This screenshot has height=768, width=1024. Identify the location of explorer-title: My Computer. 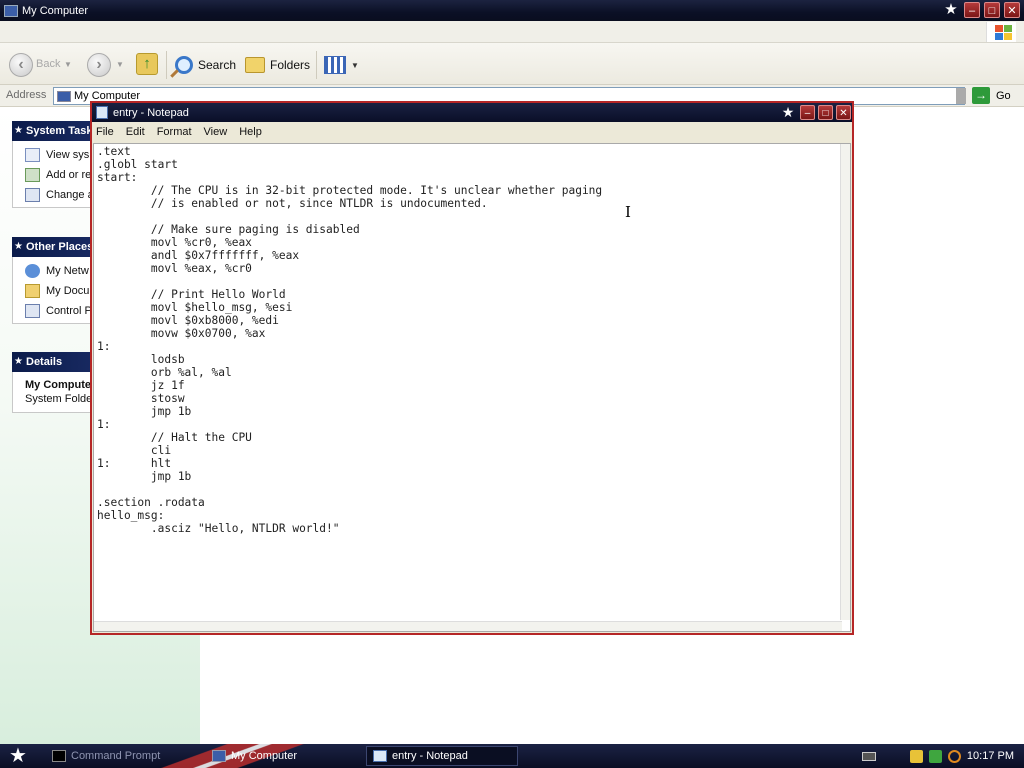
(55, 10).